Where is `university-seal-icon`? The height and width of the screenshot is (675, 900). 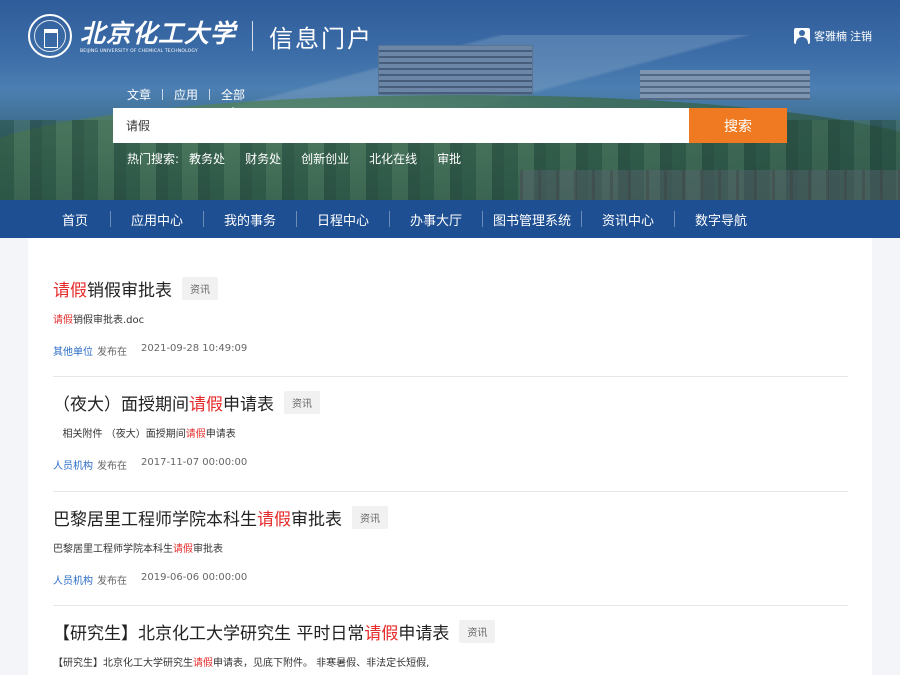 university-seal-icon is located at coordinates (50, 36).